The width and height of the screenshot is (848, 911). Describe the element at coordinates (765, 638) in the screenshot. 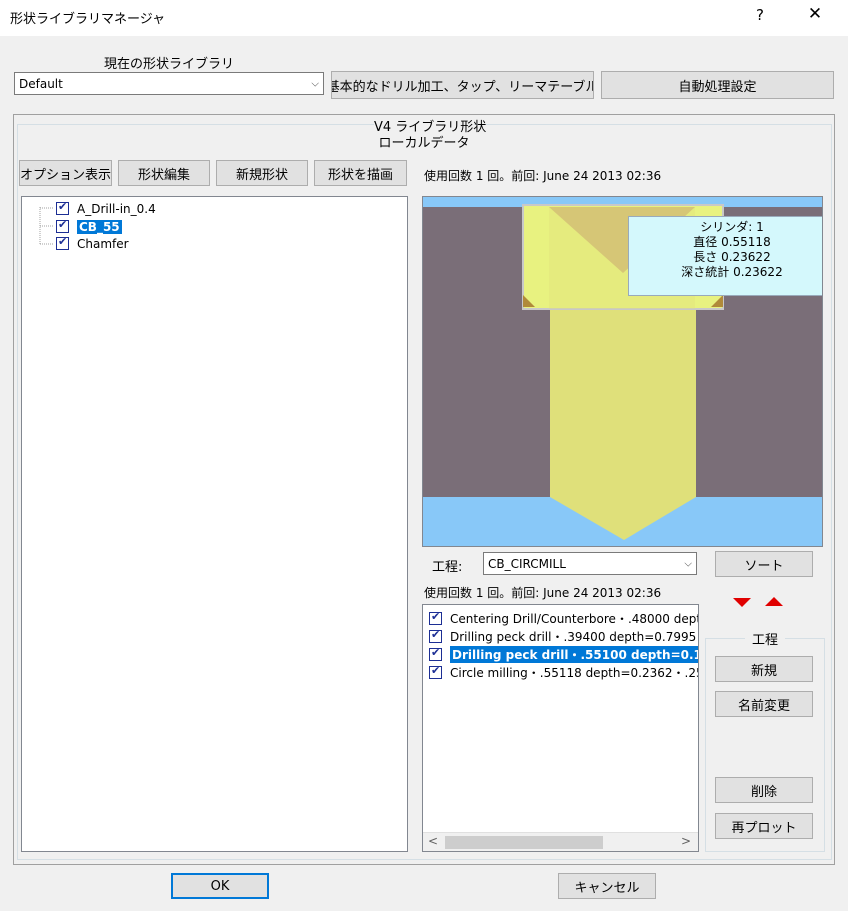

I see `process-group-title: 工程` at that location.